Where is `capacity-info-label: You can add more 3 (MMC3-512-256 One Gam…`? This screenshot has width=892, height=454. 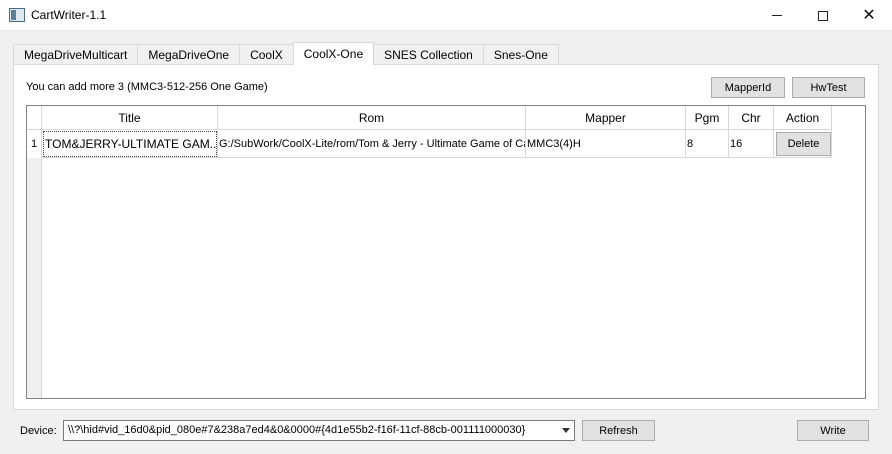 capacity-info-label: You can add more 3 (MMC3-512-256 One Gam… is located at coordinates (147, 87).